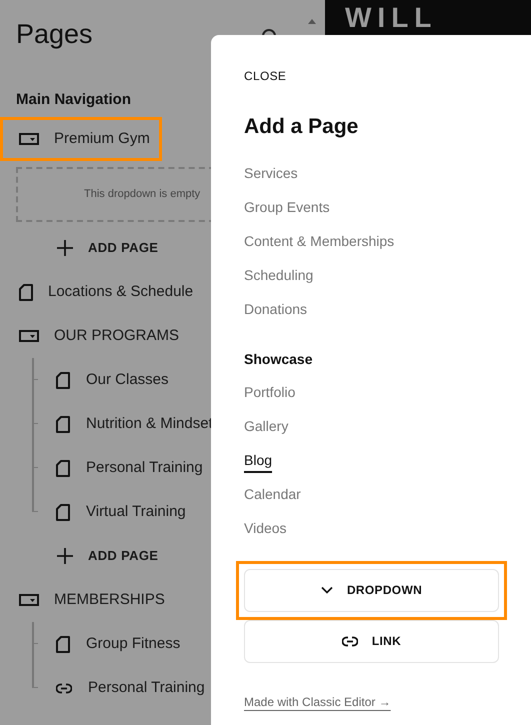 This screenshot has height=725, width=531. Describe the element at coordinates (326, 590) in the screenshot. I see `chevron-down-icon` at that location.